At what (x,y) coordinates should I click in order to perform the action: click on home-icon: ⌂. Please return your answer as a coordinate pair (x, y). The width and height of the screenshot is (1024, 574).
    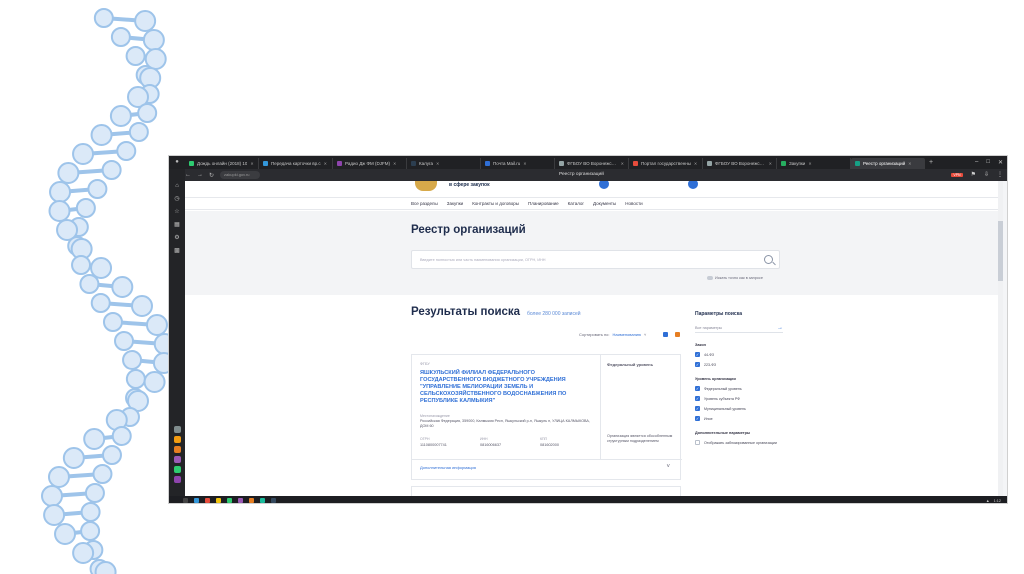
    Looking at the image, I should click on (177, 186).